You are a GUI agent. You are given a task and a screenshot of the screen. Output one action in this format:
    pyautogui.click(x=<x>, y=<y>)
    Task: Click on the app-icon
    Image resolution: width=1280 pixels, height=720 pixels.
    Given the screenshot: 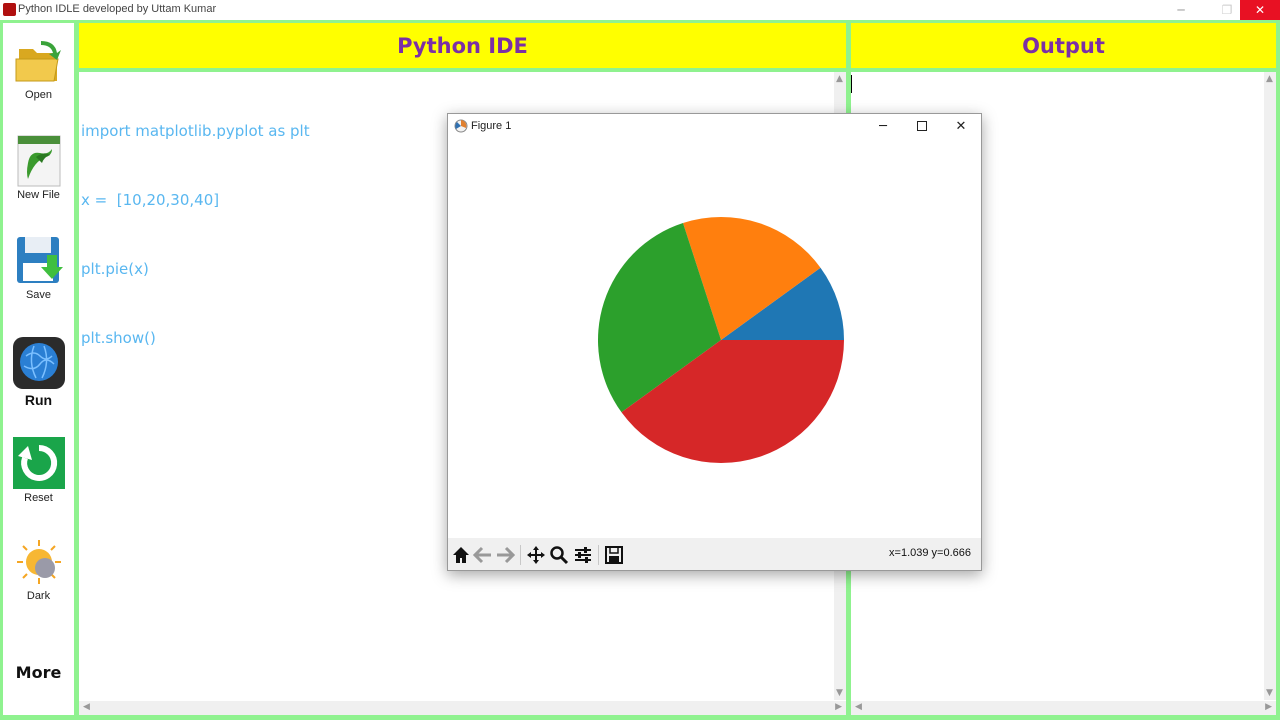 What is the action you would take?
    pyautogui.click(x=9, y=9)
    